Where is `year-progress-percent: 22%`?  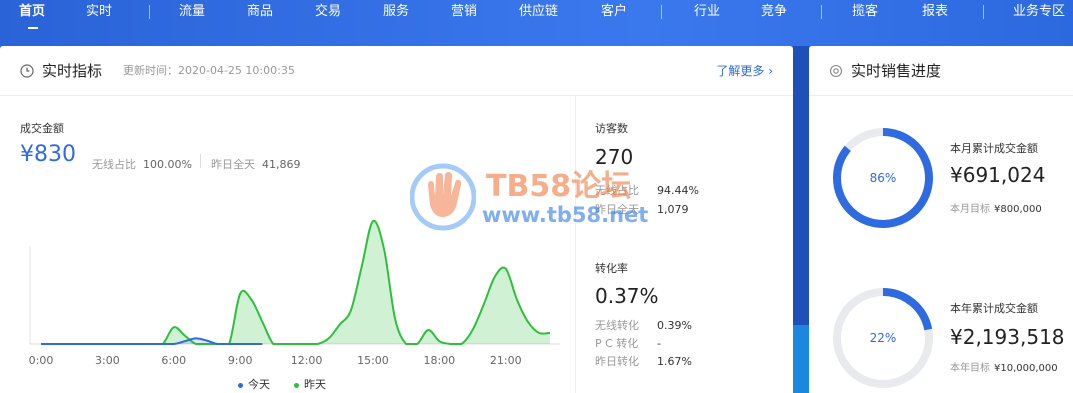
year-progress-percent: 22% is located at coordinates (883, 338).